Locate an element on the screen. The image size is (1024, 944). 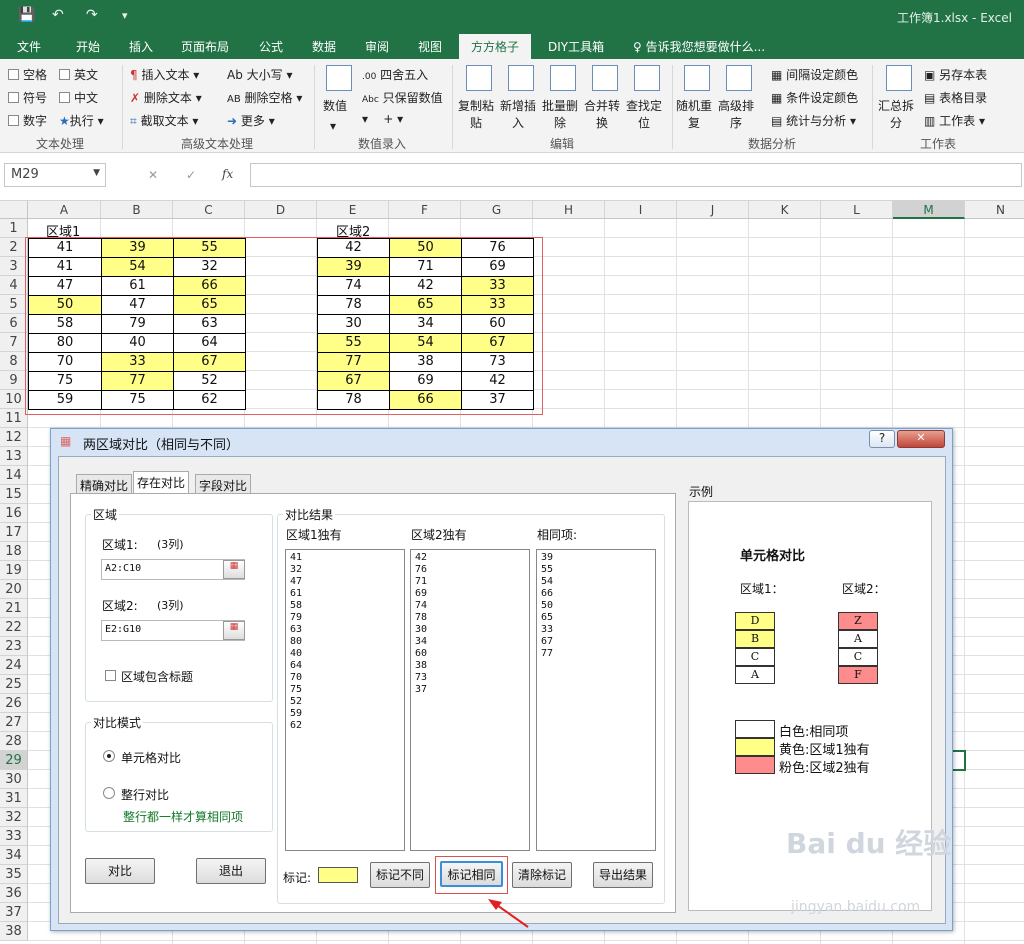
mode-row-radio is located at coordinates (109, 793).